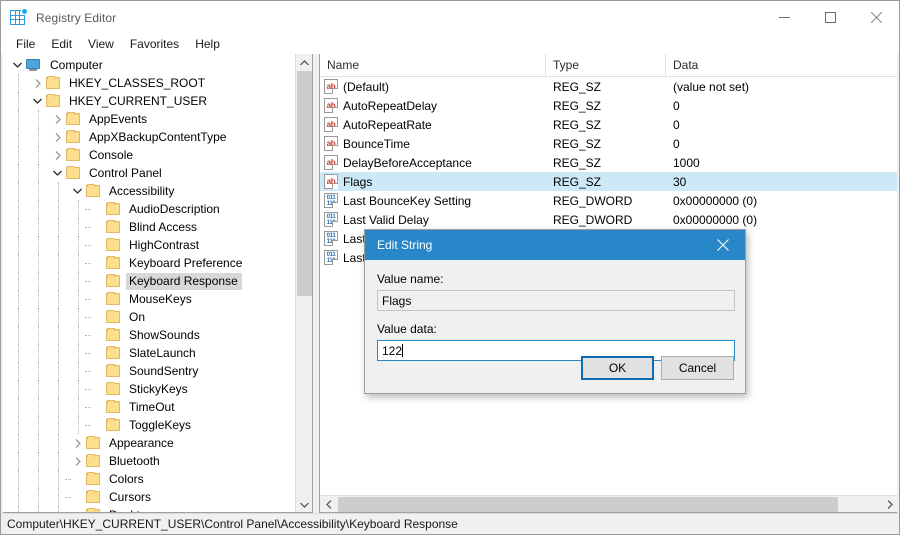 The height and width of the screenshot is (535, 900). I want to click on column-header-type: Type, so click(606, 65).